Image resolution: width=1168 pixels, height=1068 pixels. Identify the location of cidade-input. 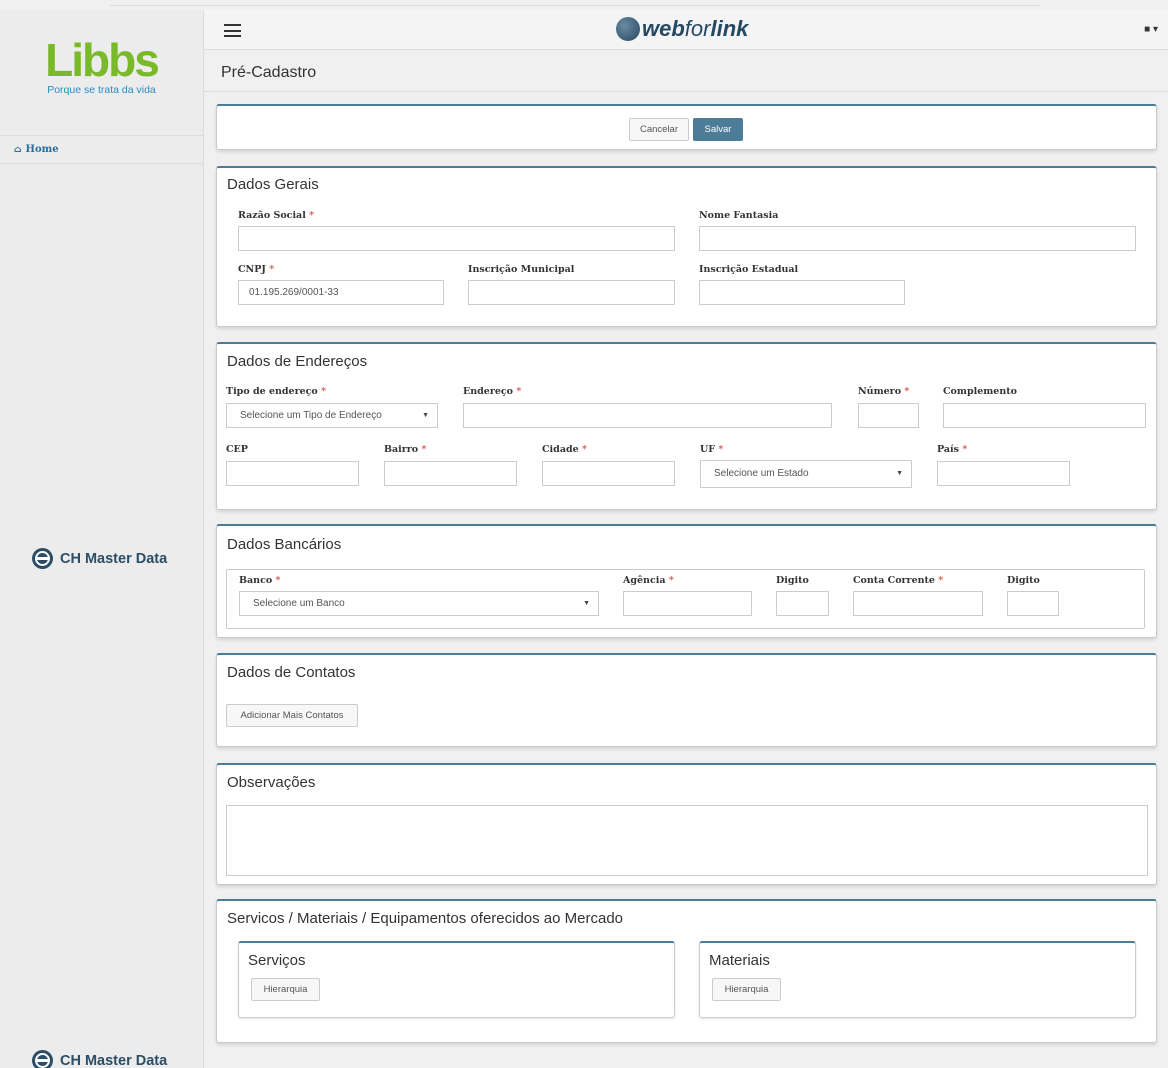
(608, 473).